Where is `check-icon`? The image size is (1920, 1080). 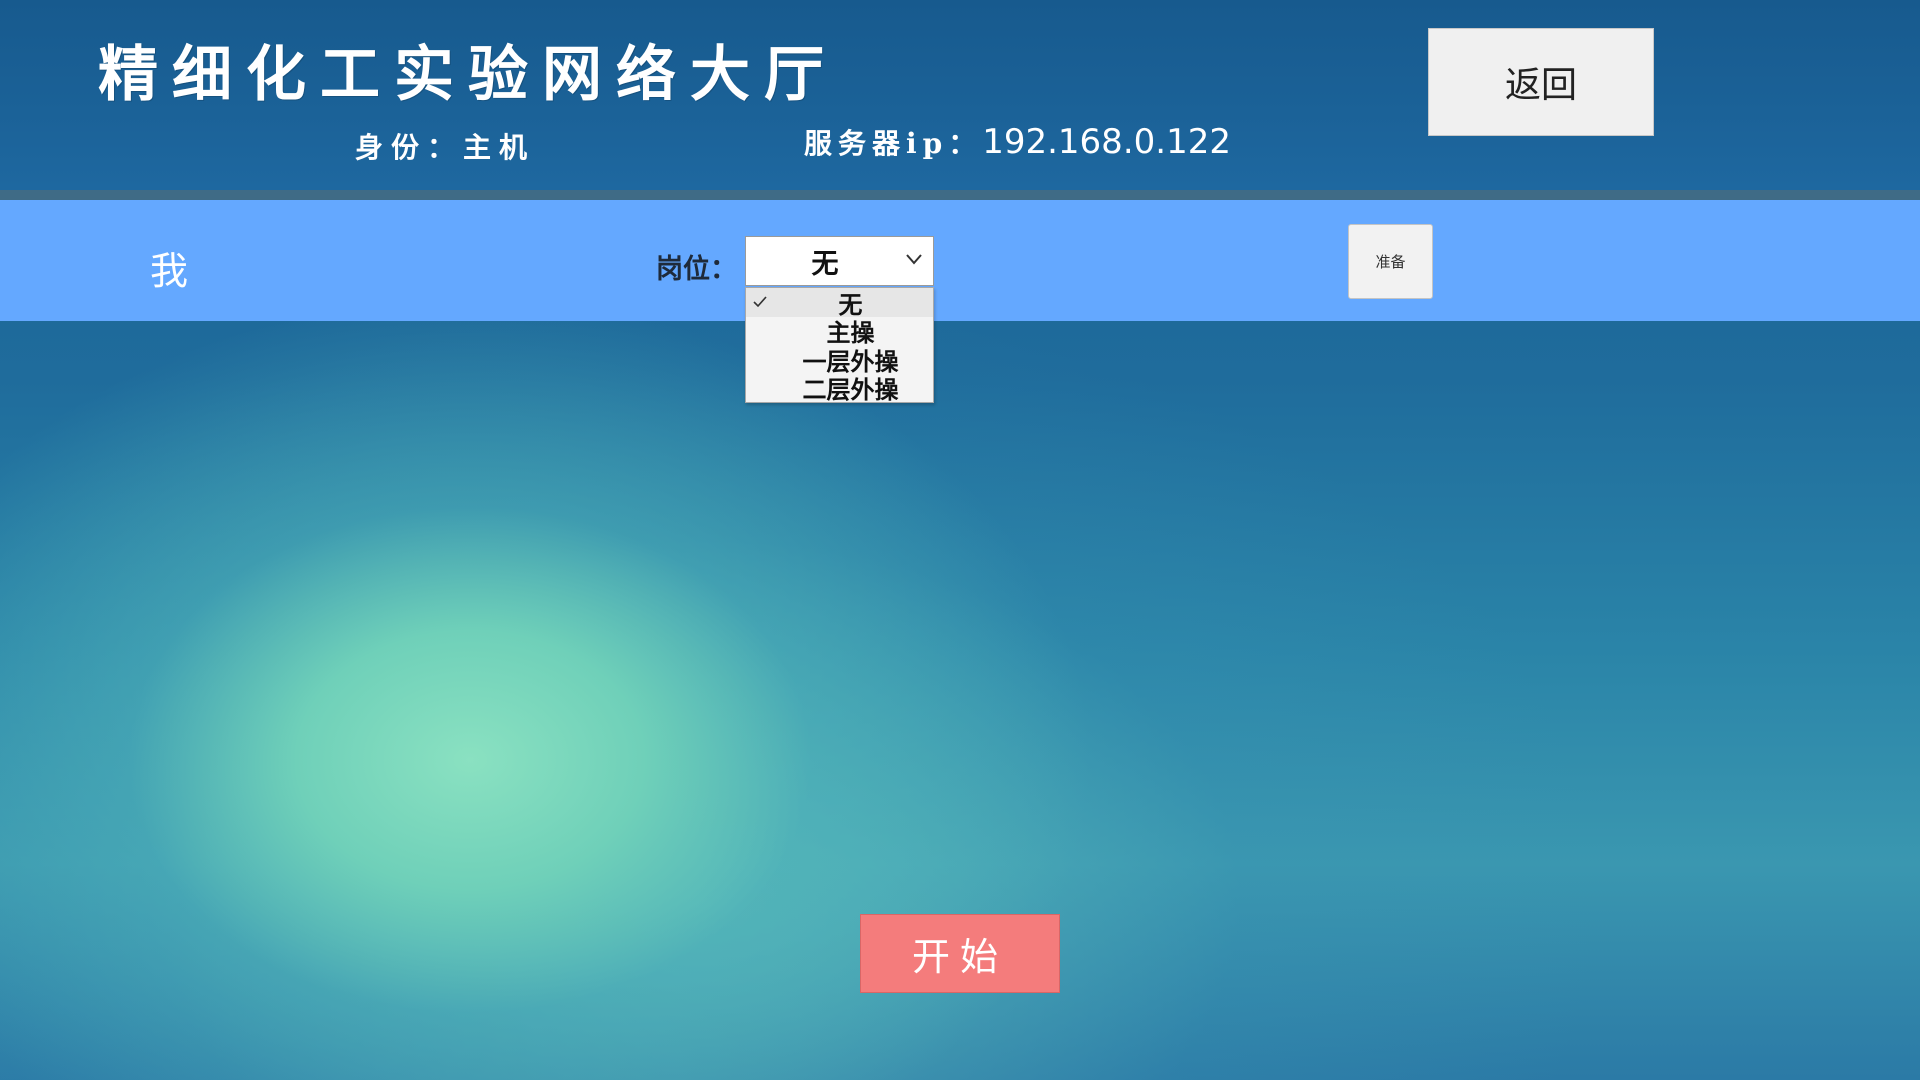
check-icon is located at coordinates (760, 302).